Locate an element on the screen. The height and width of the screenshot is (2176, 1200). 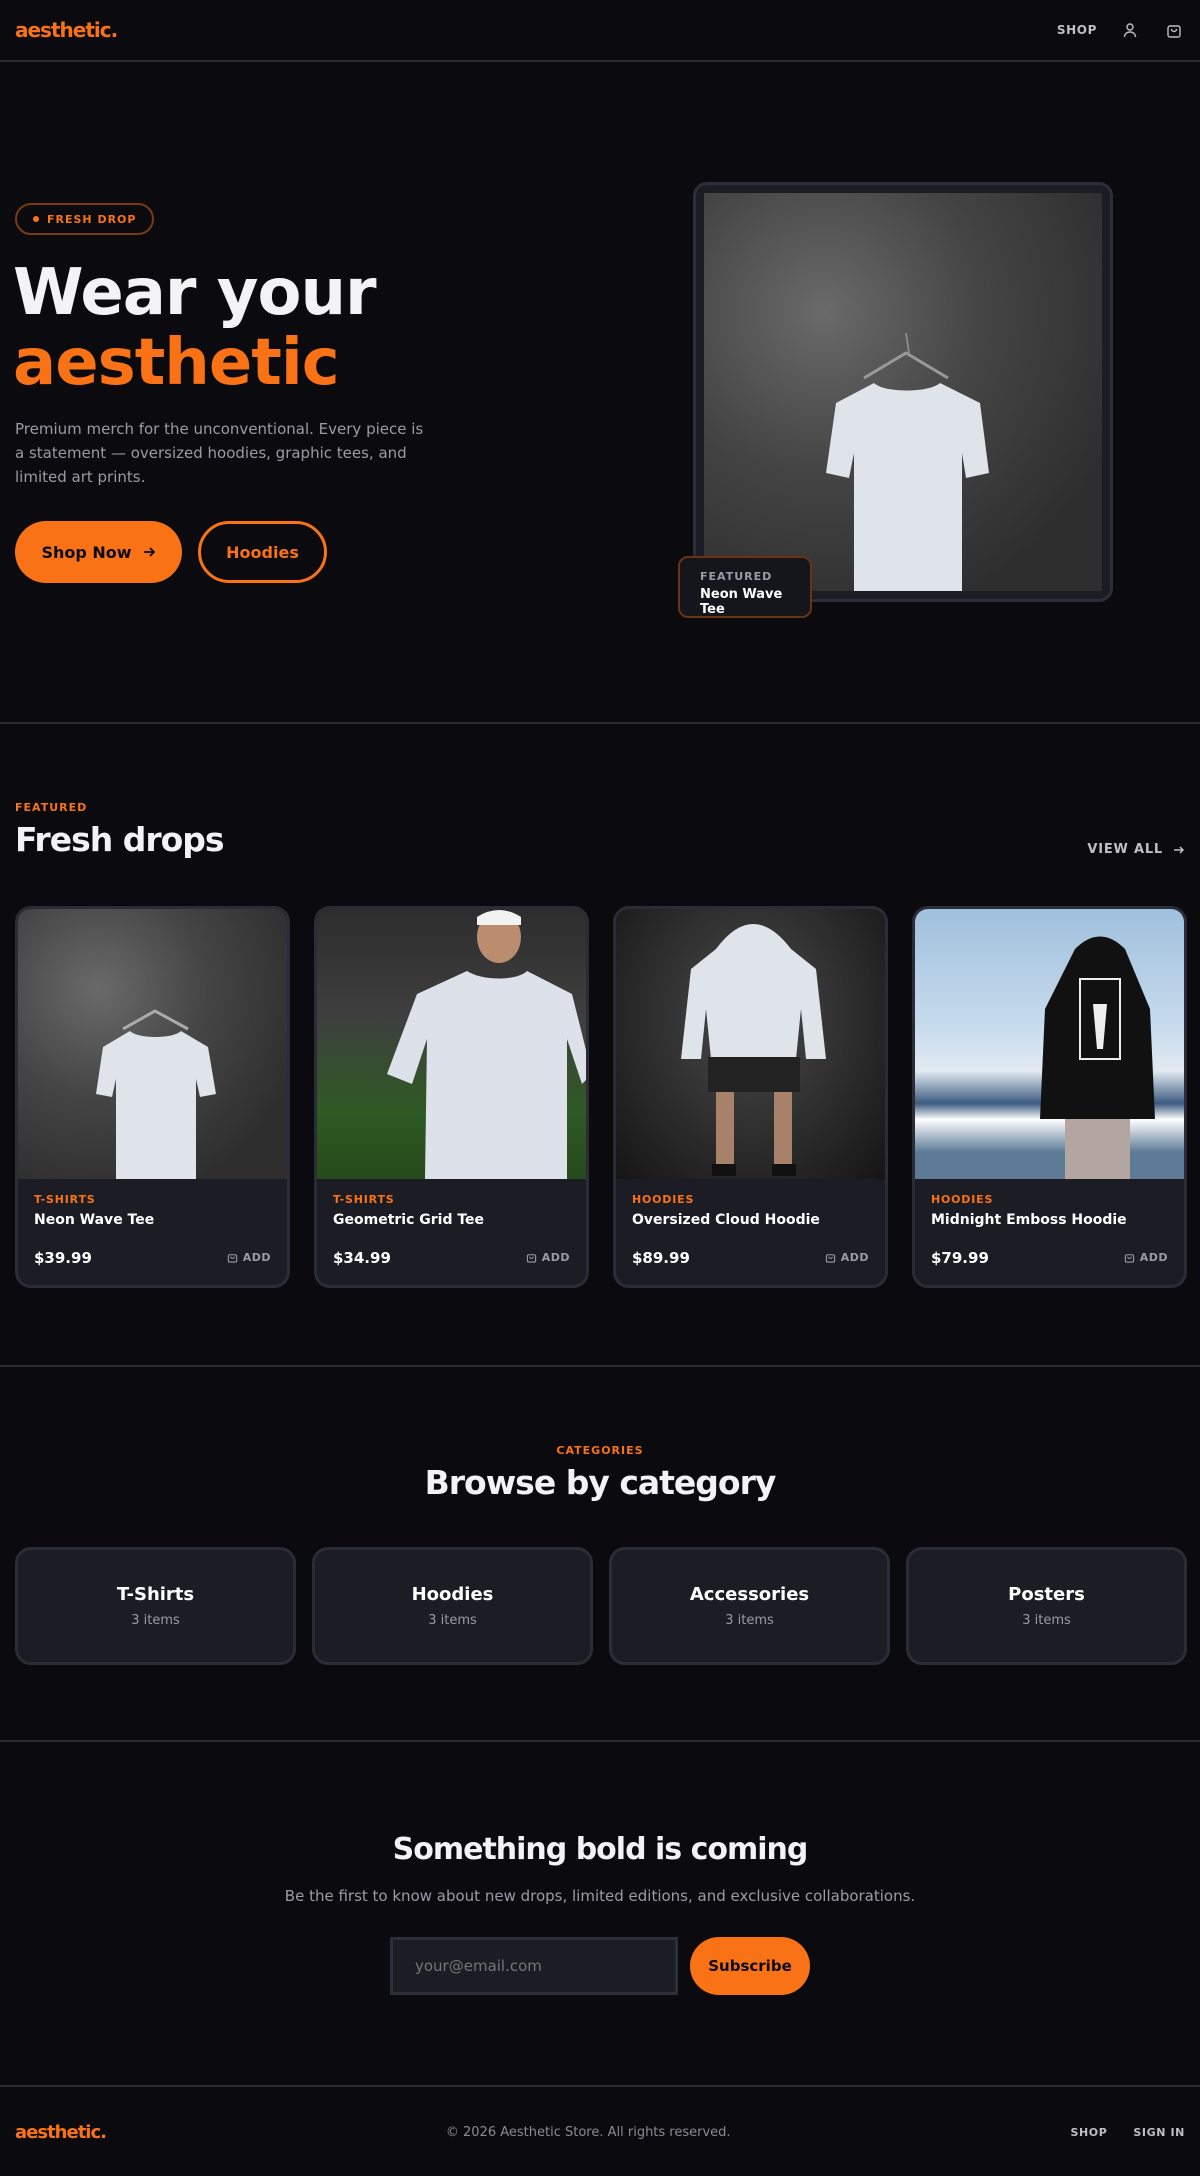
product-price: $34.99 is located at coordinates (362, 1258).